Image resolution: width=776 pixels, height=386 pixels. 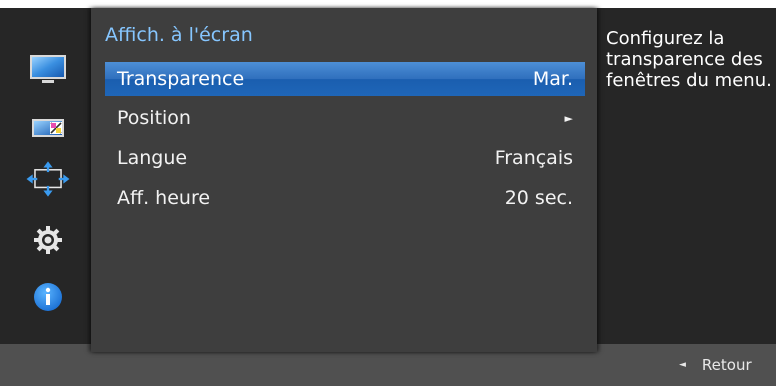 I want to click on system-category-button, so click(x=48, y=240).